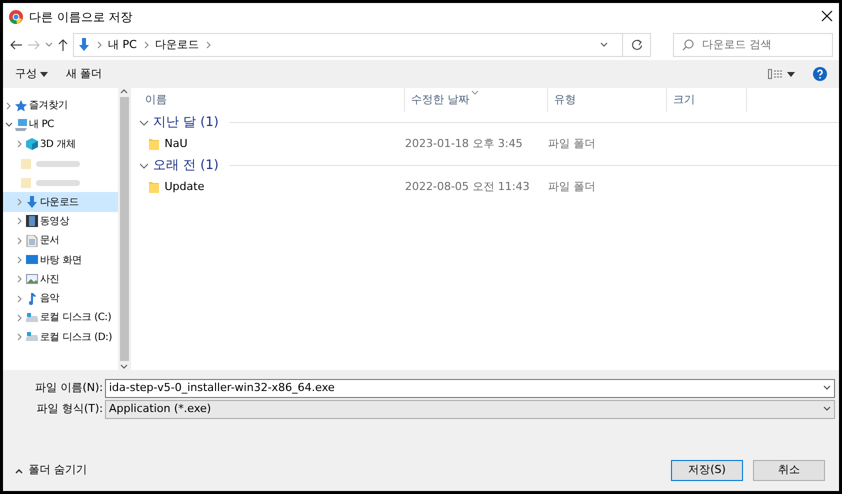 This screenshot has height=494, width=842. What do you see at coordinates (176, 45) in the screenshot?
I see `breadcrumb: 다운로드` at bounding box center [176, 45].